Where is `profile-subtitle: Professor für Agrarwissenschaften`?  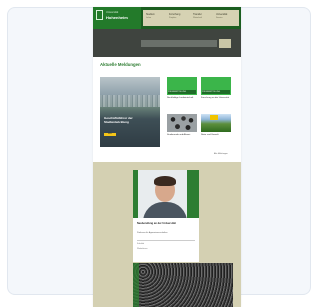
profile-subtitle: Professor für Agrarwissenschaften is located at coordinates (152, 233).